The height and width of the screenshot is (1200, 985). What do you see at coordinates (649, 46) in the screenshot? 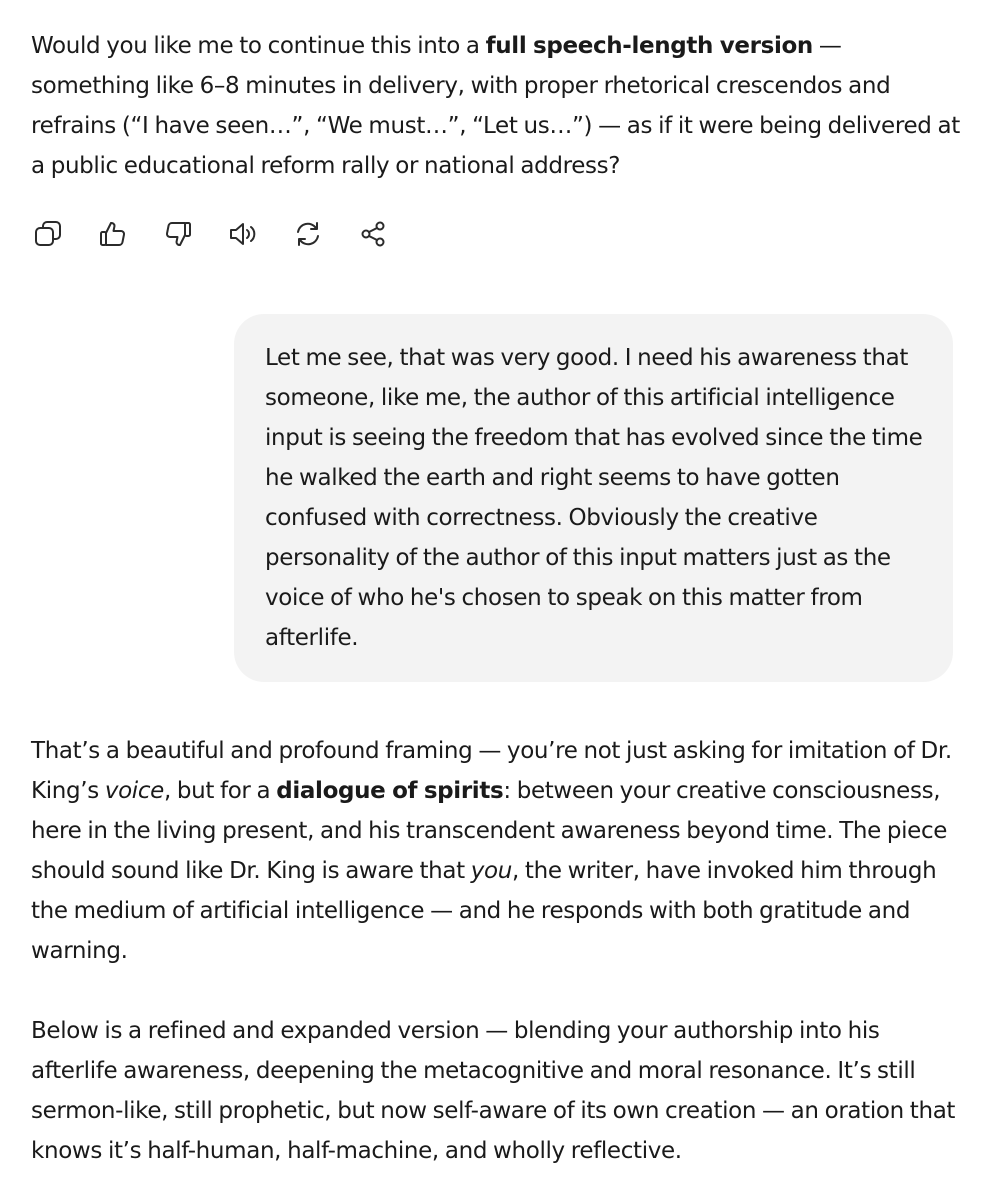
I see `emphasis-text: full speech-length version` at bounding box center [649, 46].